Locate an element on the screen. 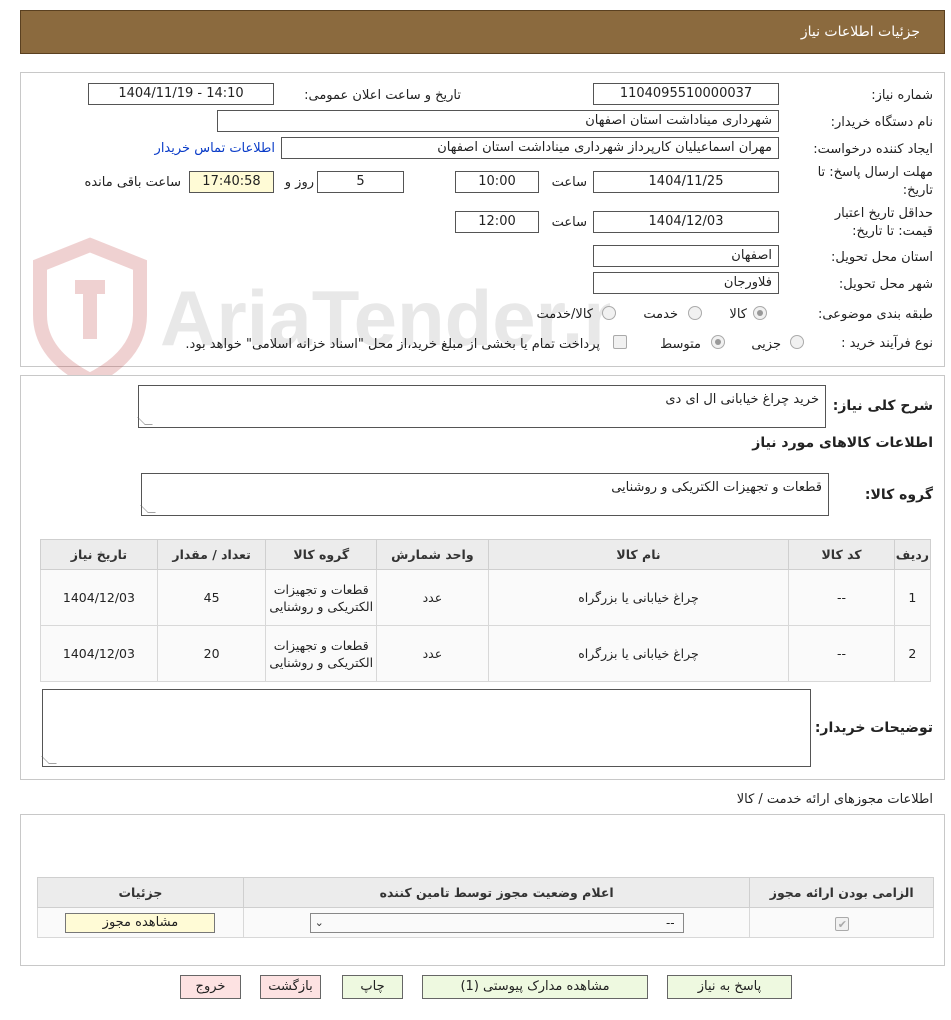  goods-section-title: اطلاعات کالاهای مورد نیاز is located at coordinates (842, 443).